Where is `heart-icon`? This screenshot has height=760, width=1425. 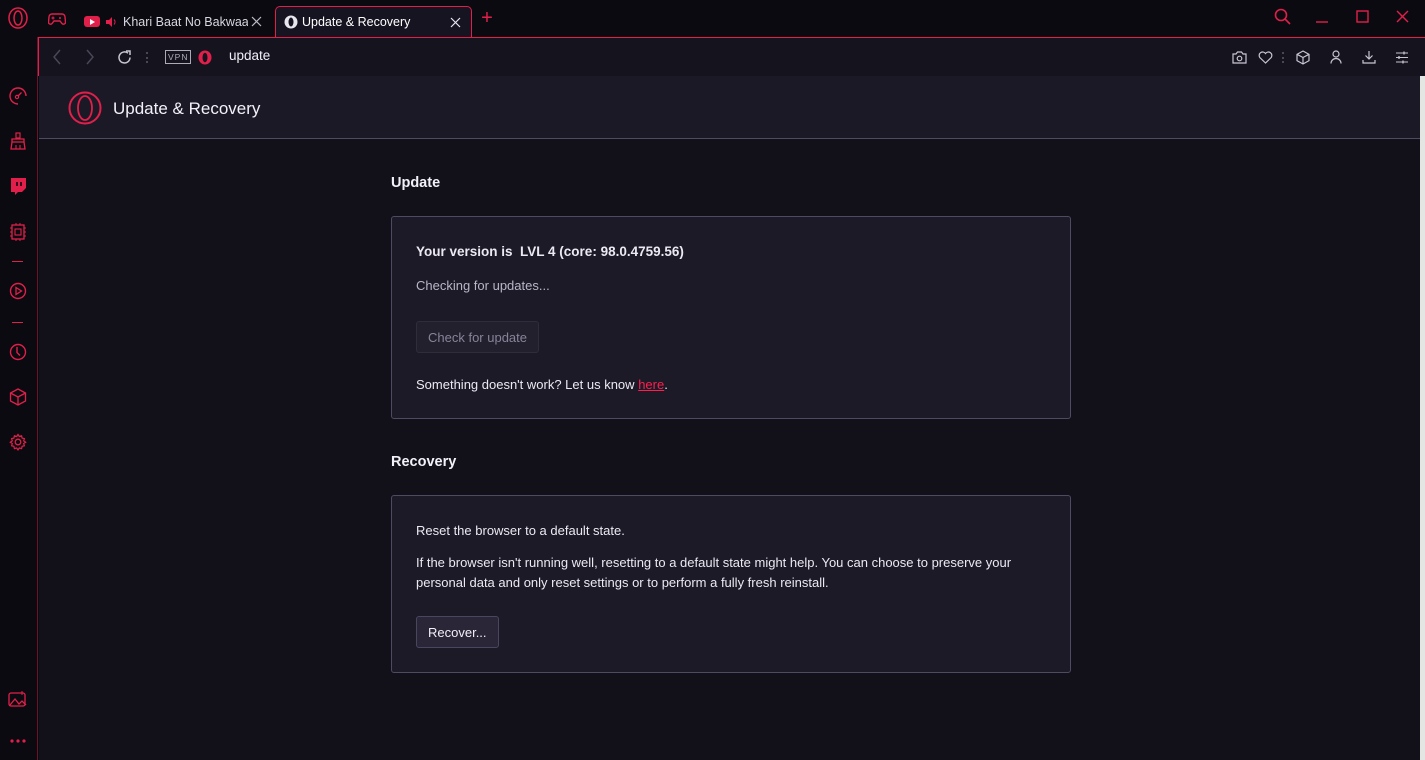
heart-icon is located at coordinates (1265, 57).